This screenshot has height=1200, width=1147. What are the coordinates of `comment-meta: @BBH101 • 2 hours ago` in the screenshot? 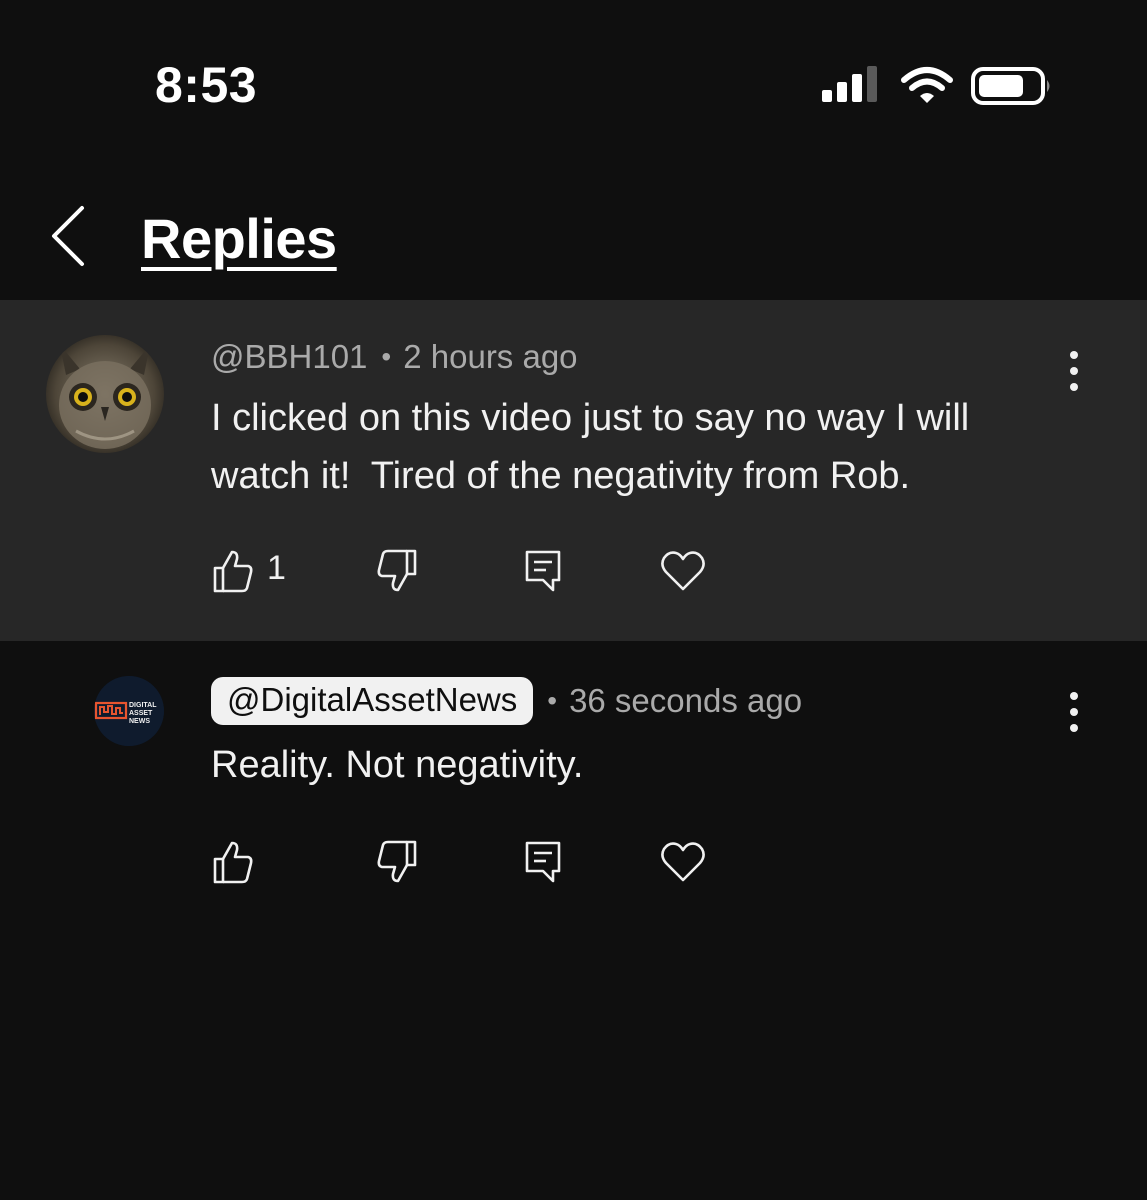 It's located at (394, 357).